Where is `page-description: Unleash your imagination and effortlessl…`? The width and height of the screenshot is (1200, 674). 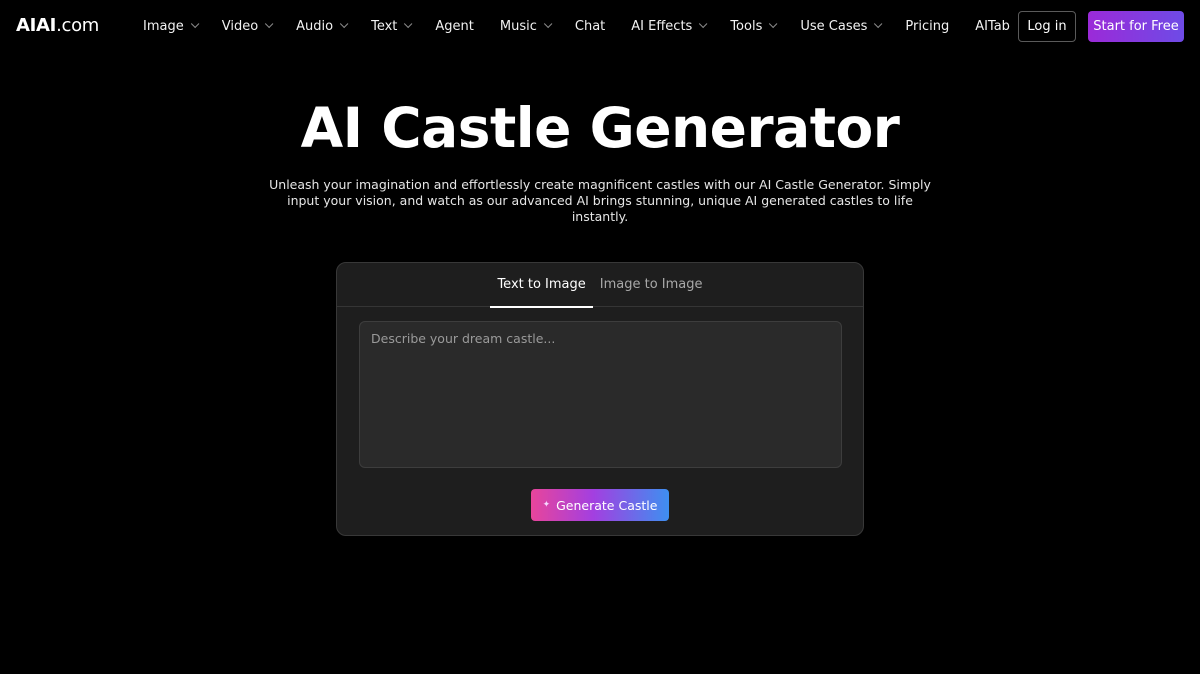
page-description: Unleash your imagination and effortlessl… is located at coordinates (600, 200).